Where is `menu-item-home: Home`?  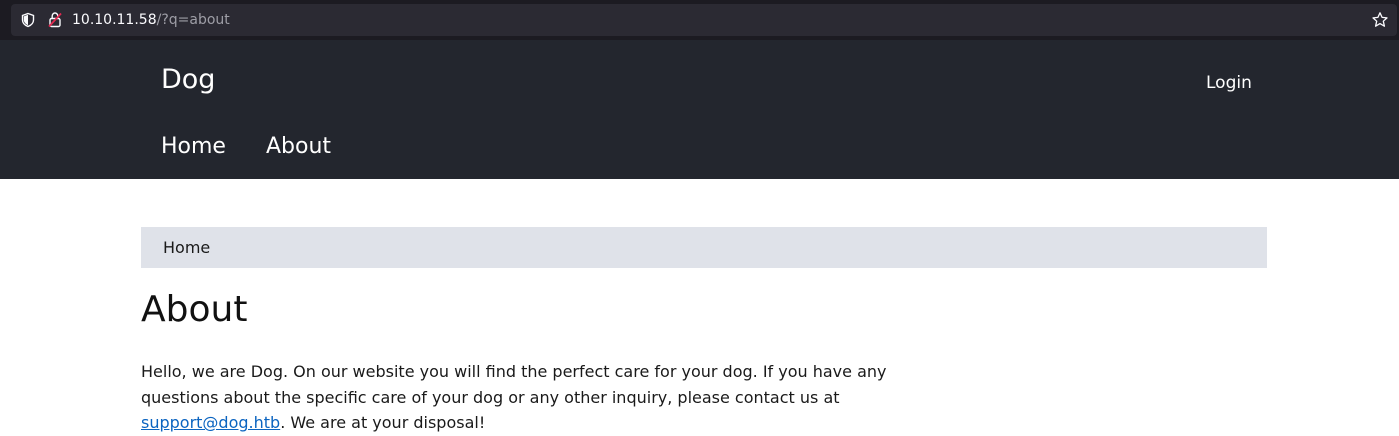 menu-item-home: Home is located at coordinates (193, 147).